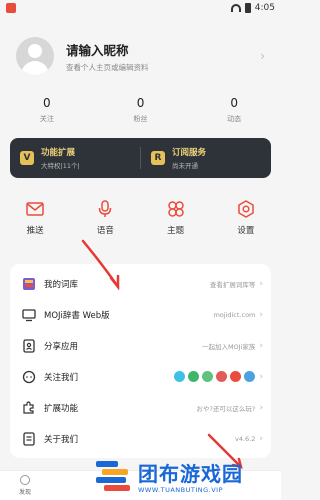 The width and height of the screenshot is (320, 500). I want to click on stat-label: 关注, so click(46, 119).